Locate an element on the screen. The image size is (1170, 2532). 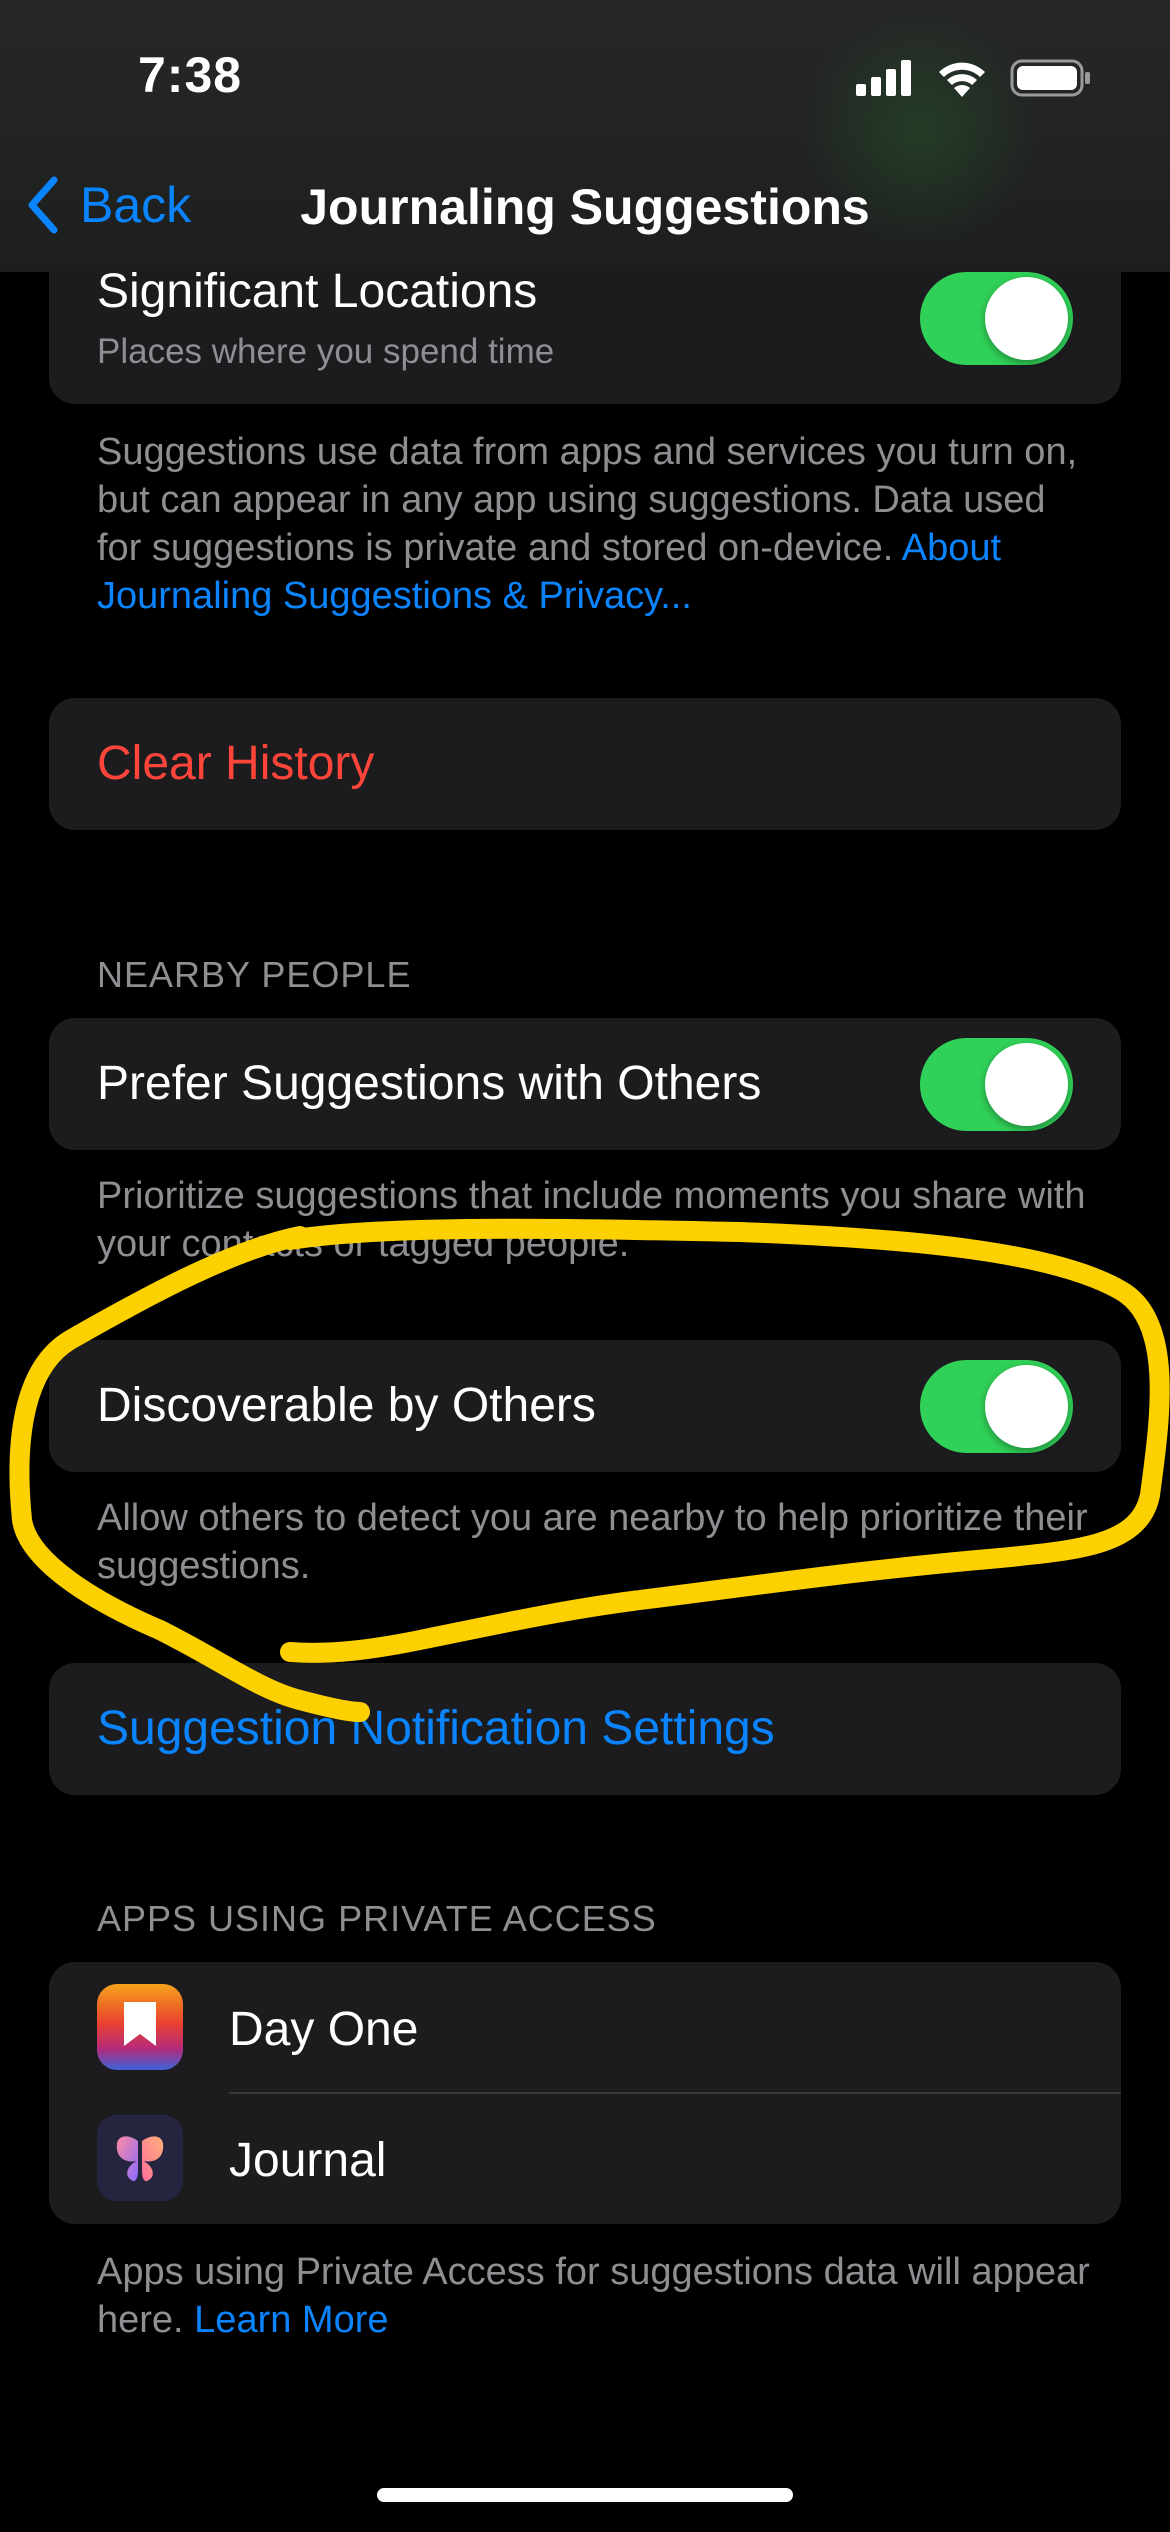
clear-history-button: Clear History is located at coordinates (585, 764).